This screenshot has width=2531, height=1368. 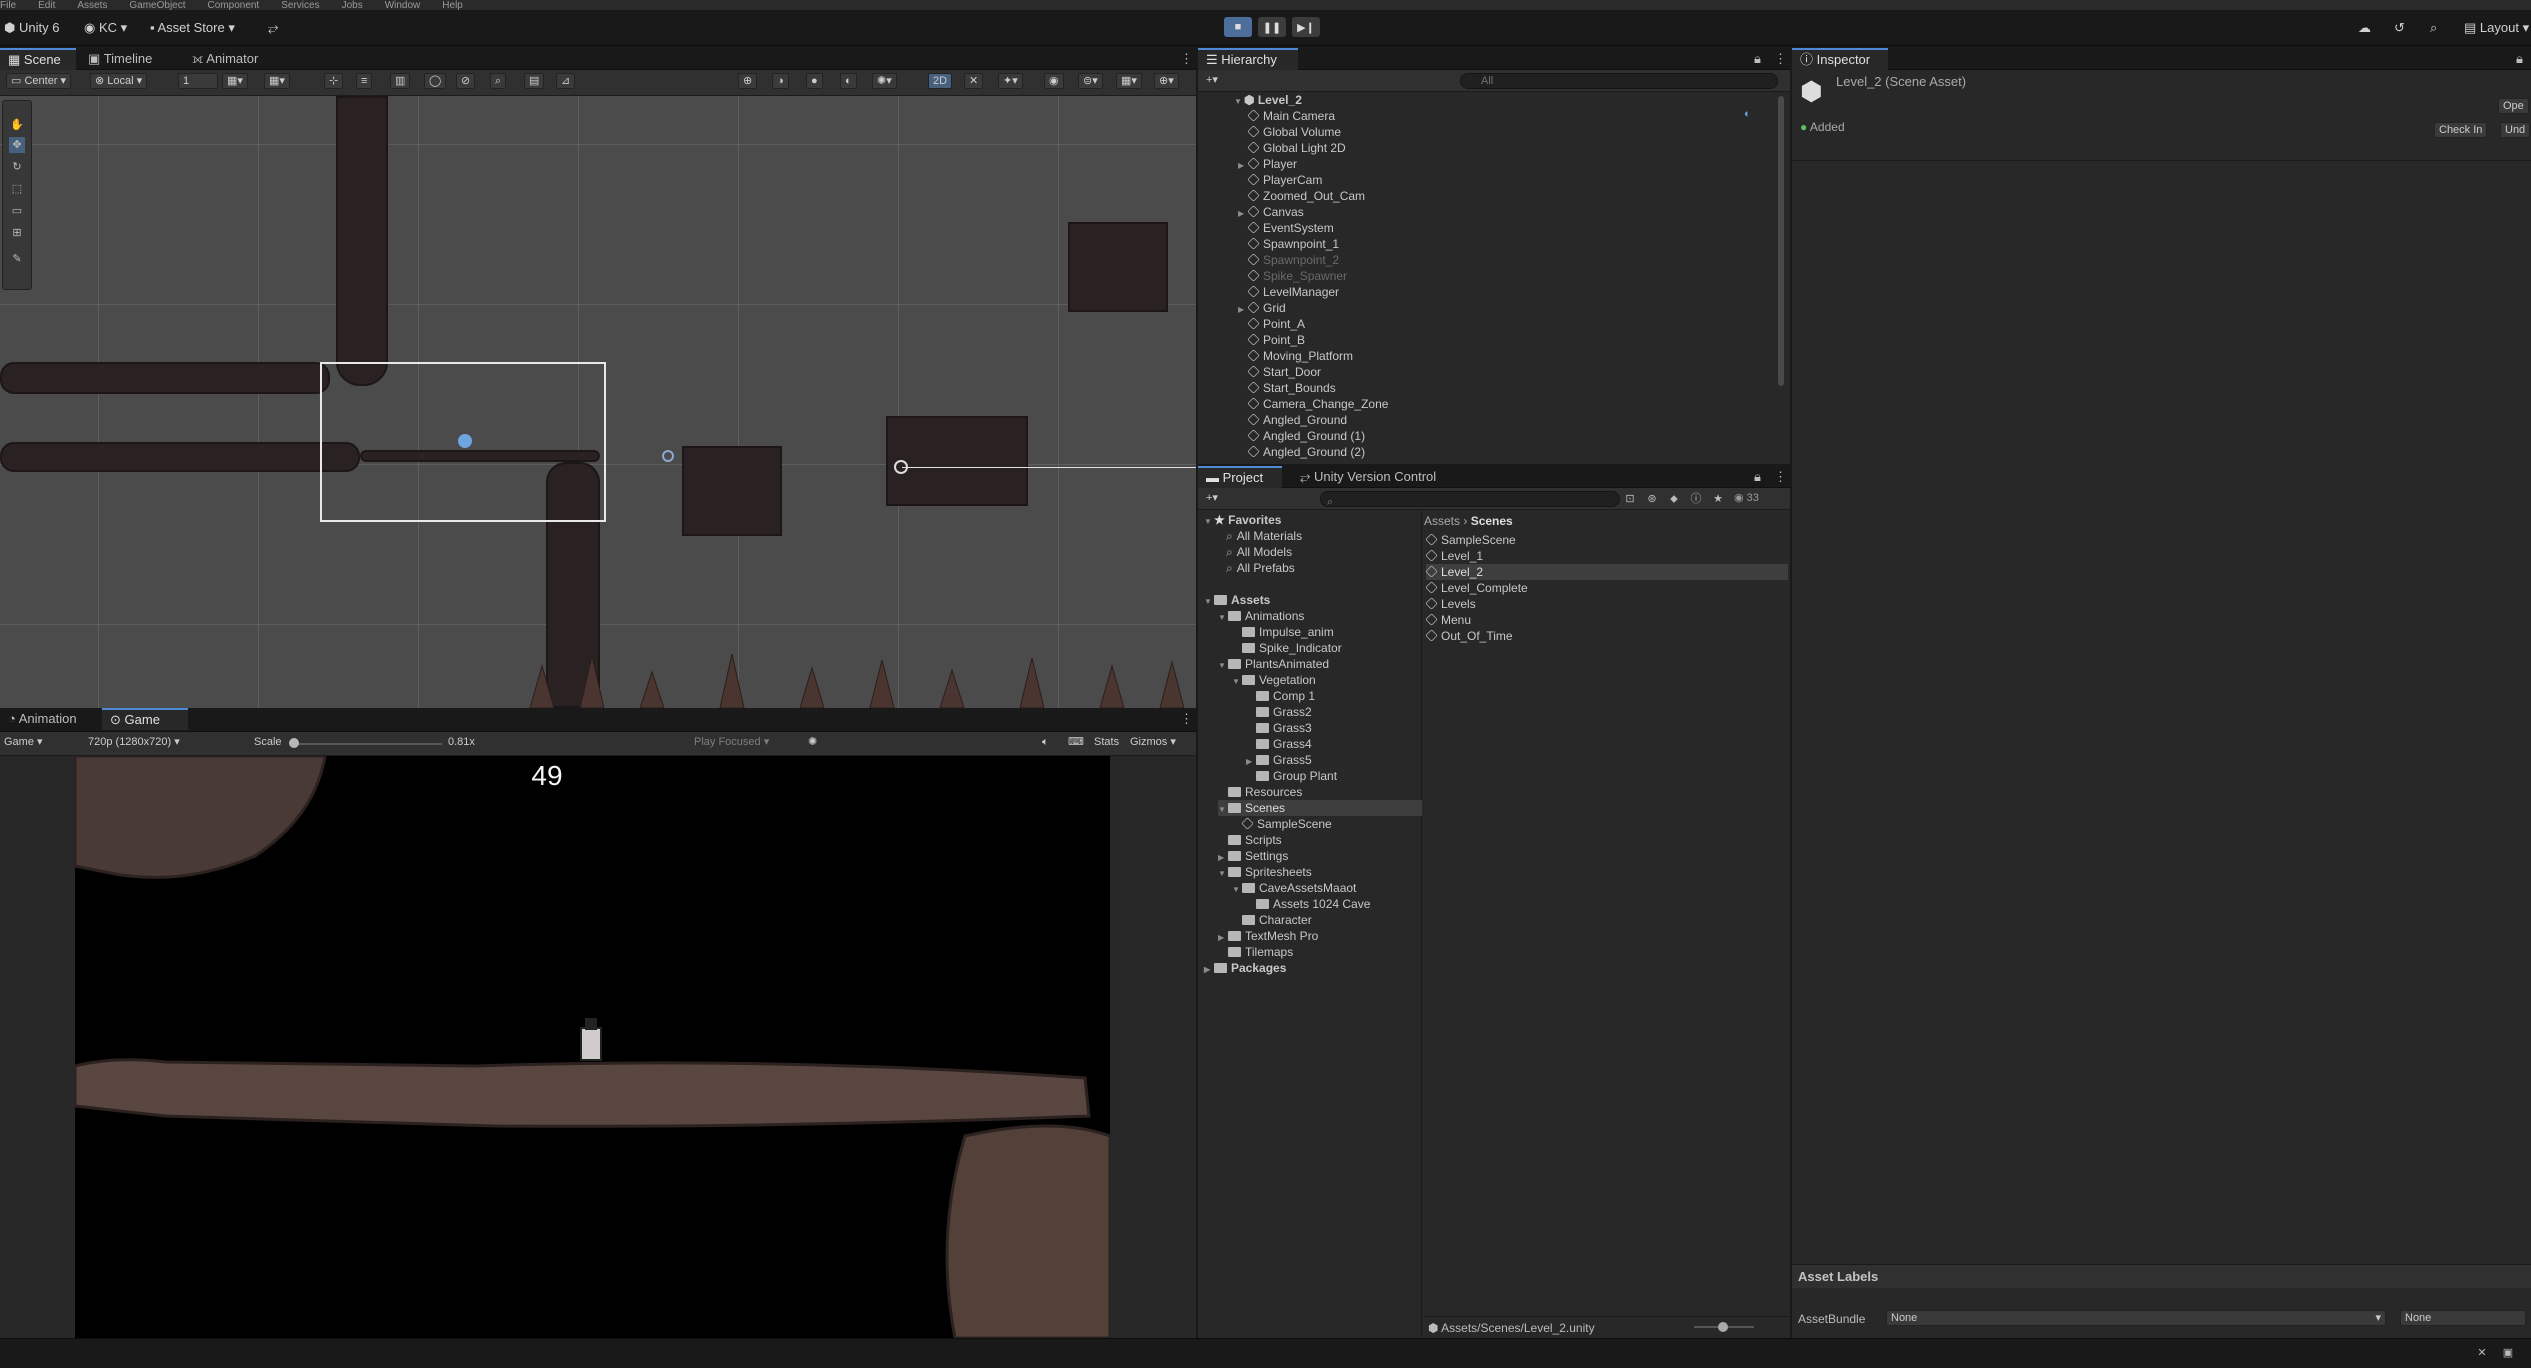 What do you see at coordinates (1288, 244) in the screenshot?
I see `hierarchy-item: Spawnpoint_1` at bounding box center [1288, 244].